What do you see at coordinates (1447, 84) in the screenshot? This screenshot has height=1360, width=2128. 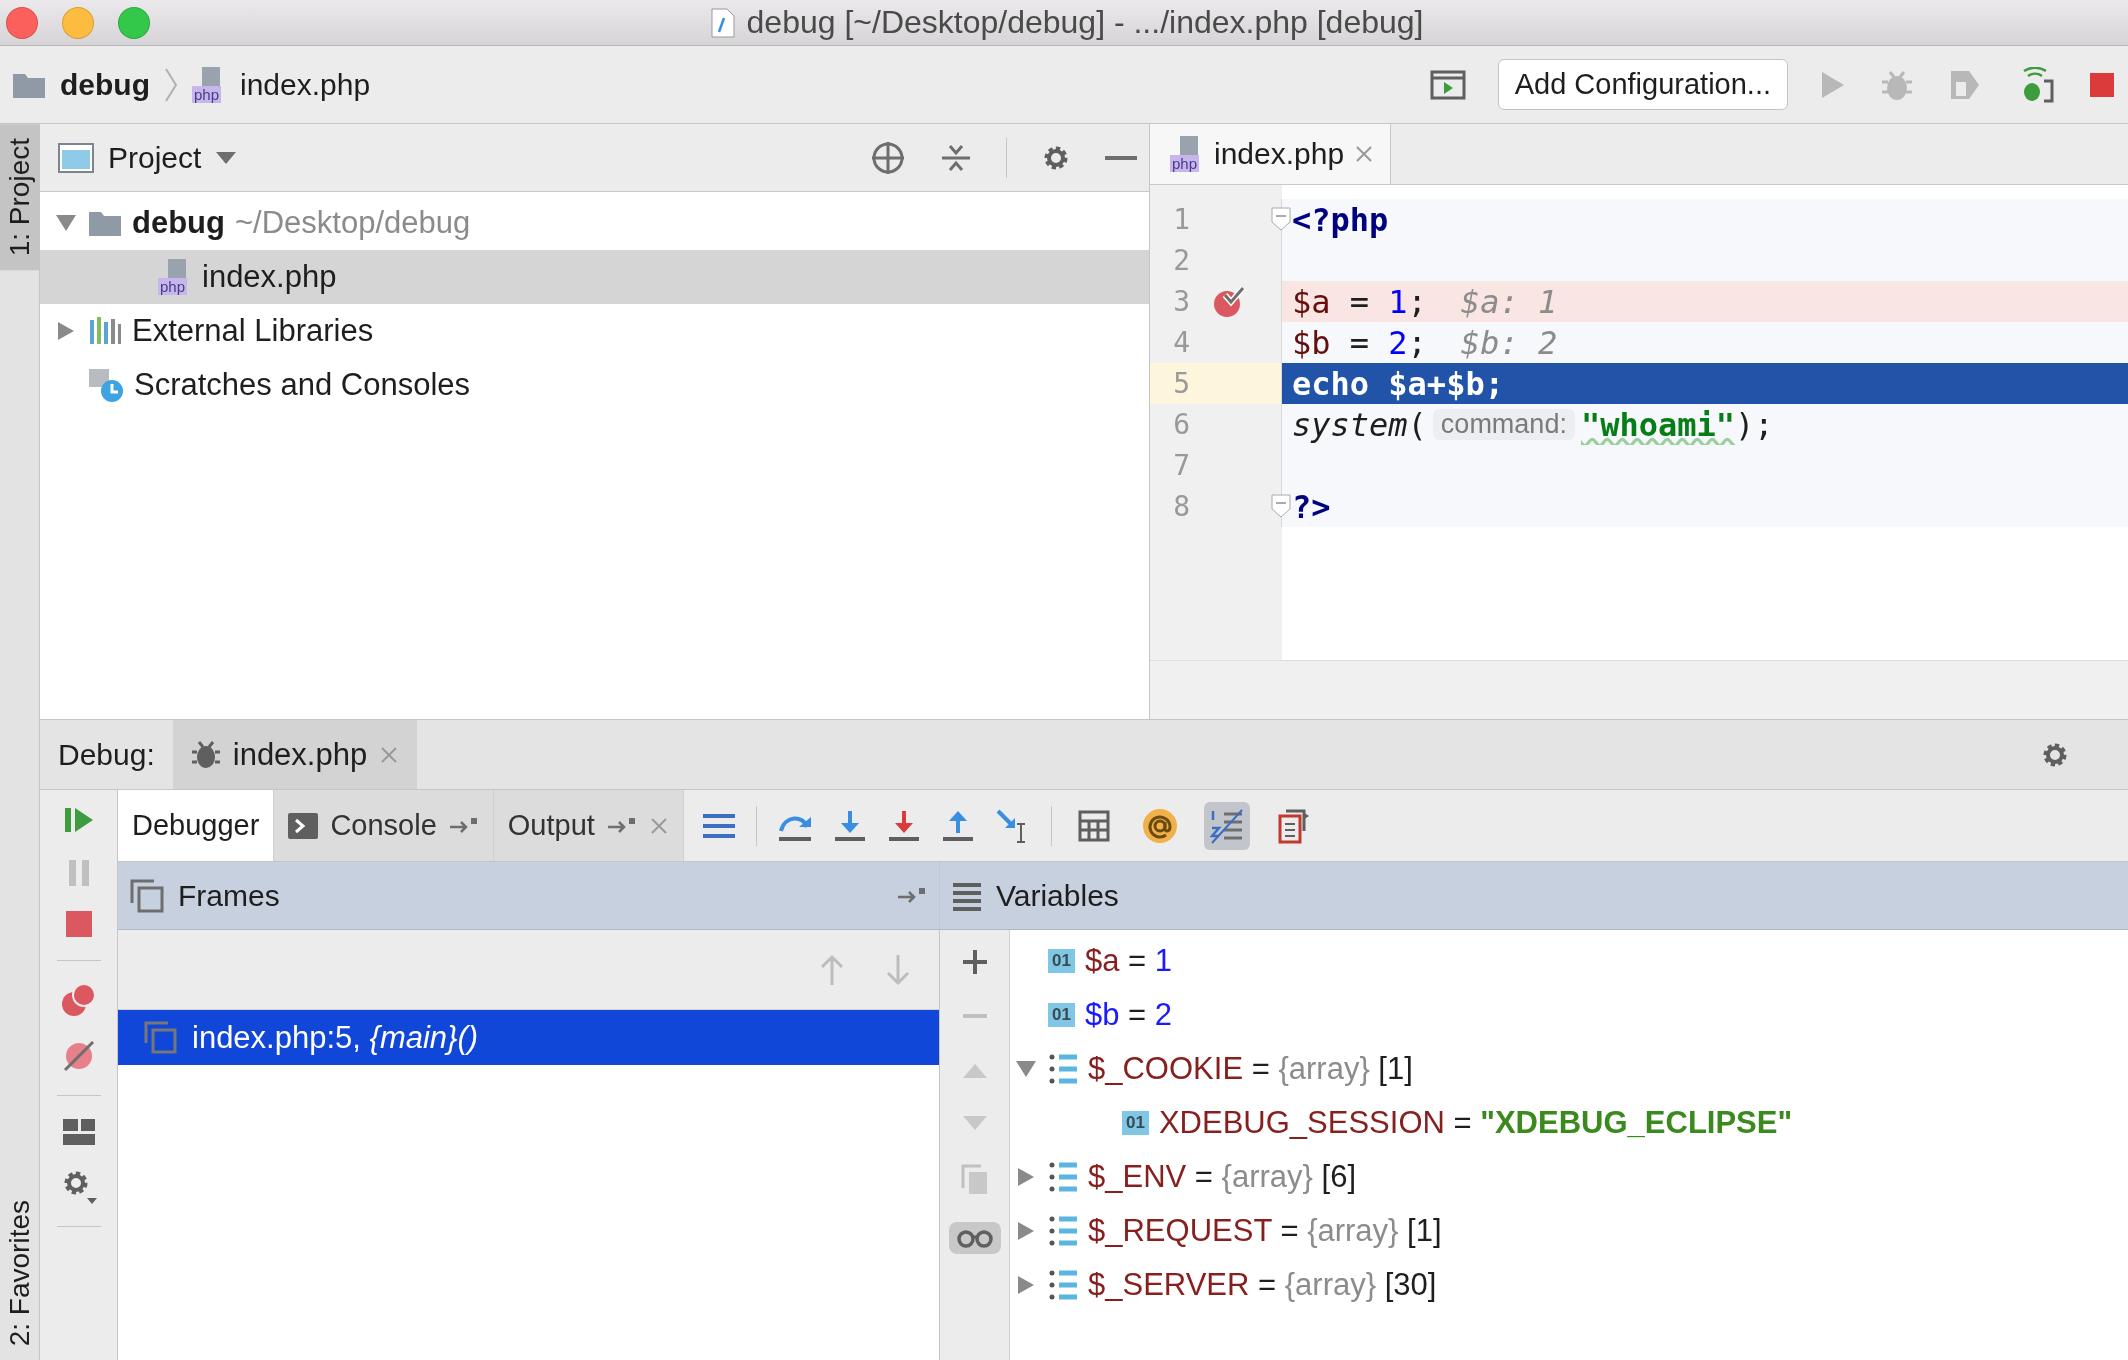 I see `run-window-icon` at bounding box center [1447, 84].